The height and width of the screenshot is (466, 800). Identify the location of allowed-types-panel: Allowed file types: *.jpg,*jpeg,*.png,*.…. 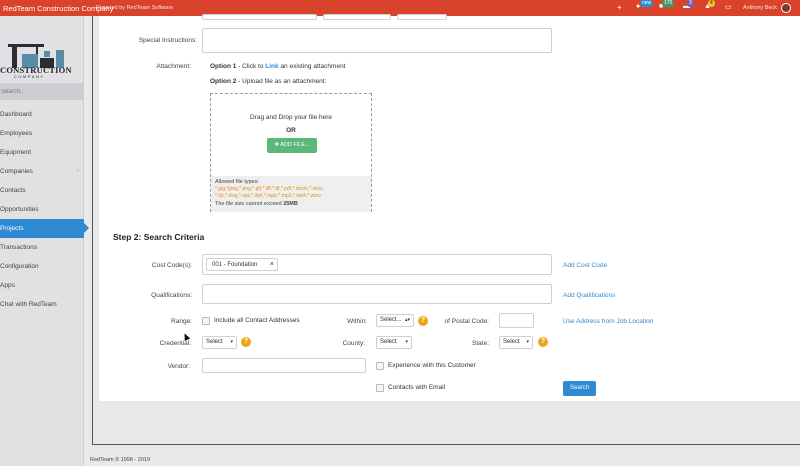
(291, 194).